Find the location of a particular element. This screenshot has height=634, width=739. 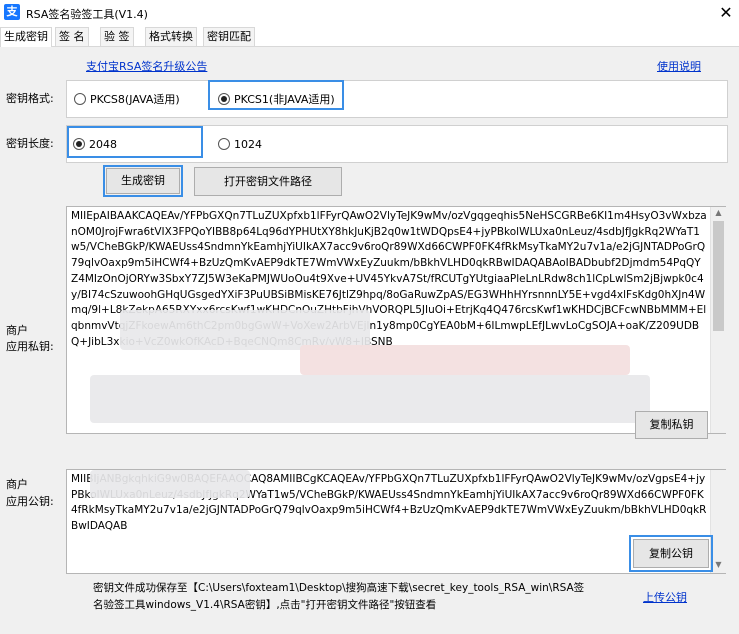

private-key-scrollbar: ▲ is located at coordinates (718, 320).